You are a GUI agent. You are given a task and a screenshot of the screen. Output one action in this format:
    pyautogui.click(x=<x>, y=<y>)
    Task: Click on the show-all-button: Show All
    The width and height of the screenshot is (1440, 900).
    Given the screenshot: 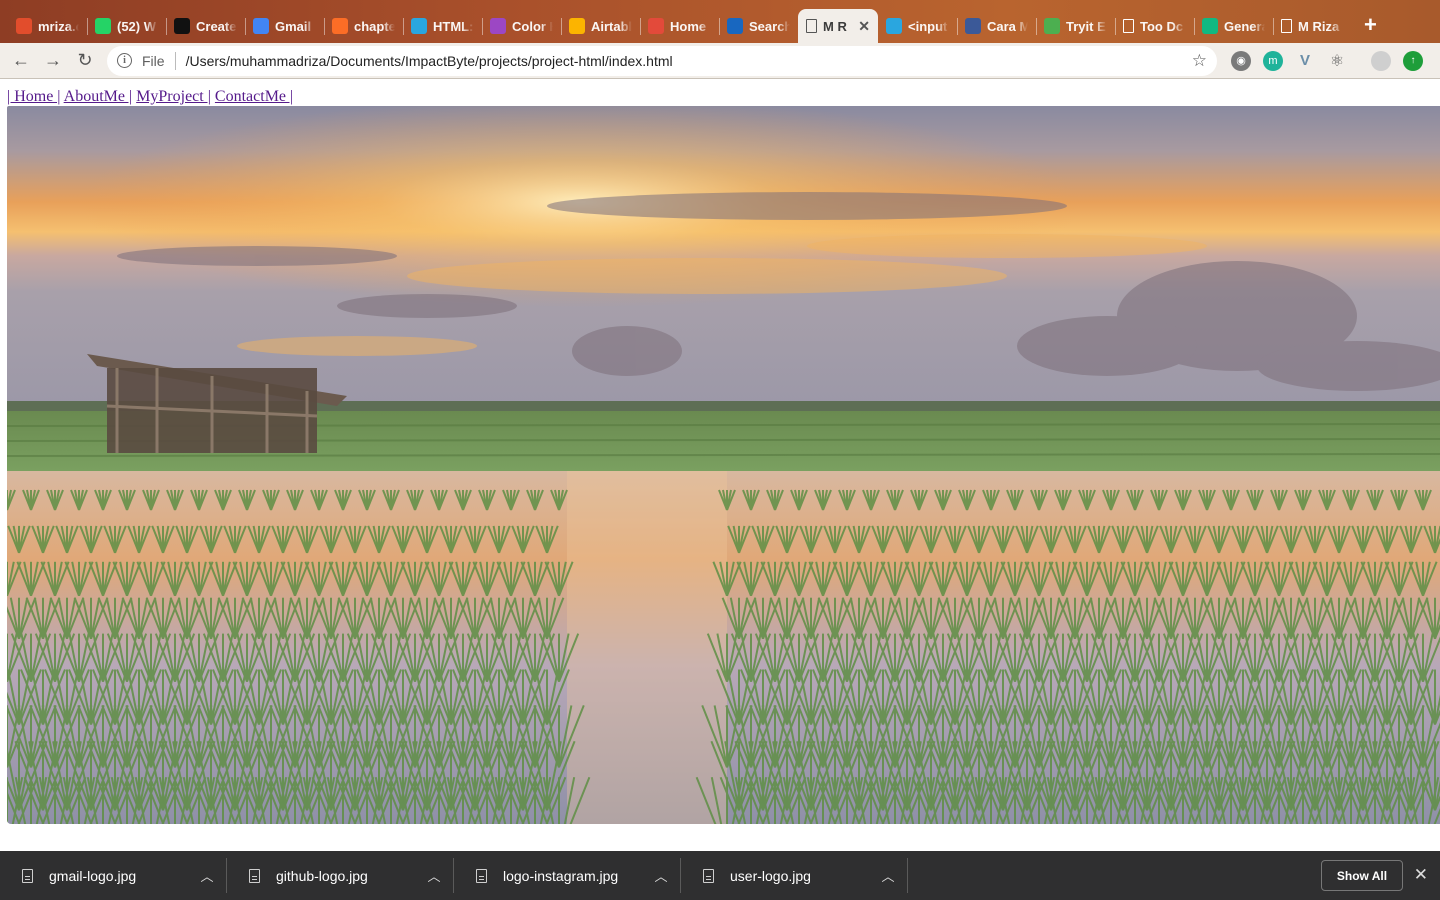 What is the action you would take?
    pyautogui.click(x=1362, y=875)
    